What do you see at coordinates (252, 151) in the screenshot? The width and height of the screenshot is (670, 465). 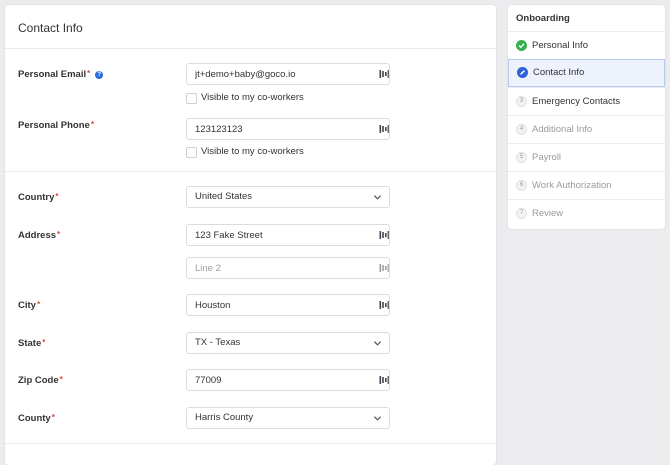 I see `phone-visible-label: Visible to my co-workers` at bounding box center [252, 151].